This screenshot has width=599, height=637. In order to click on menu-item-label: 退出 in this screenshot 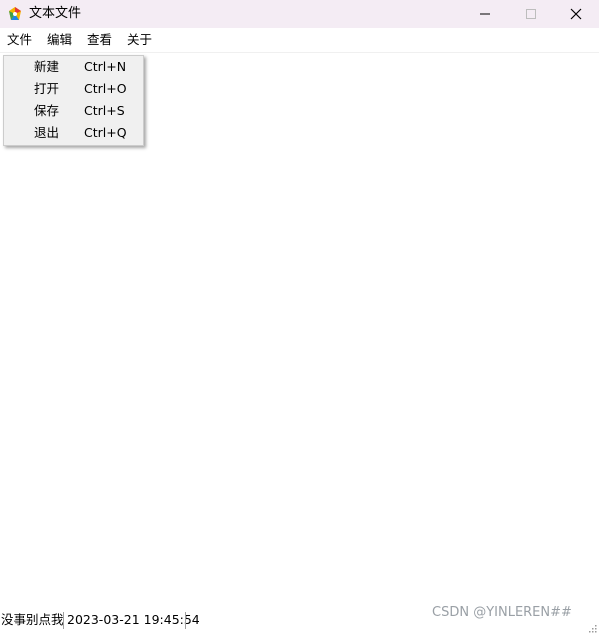, I will do `click(47, 132)`.